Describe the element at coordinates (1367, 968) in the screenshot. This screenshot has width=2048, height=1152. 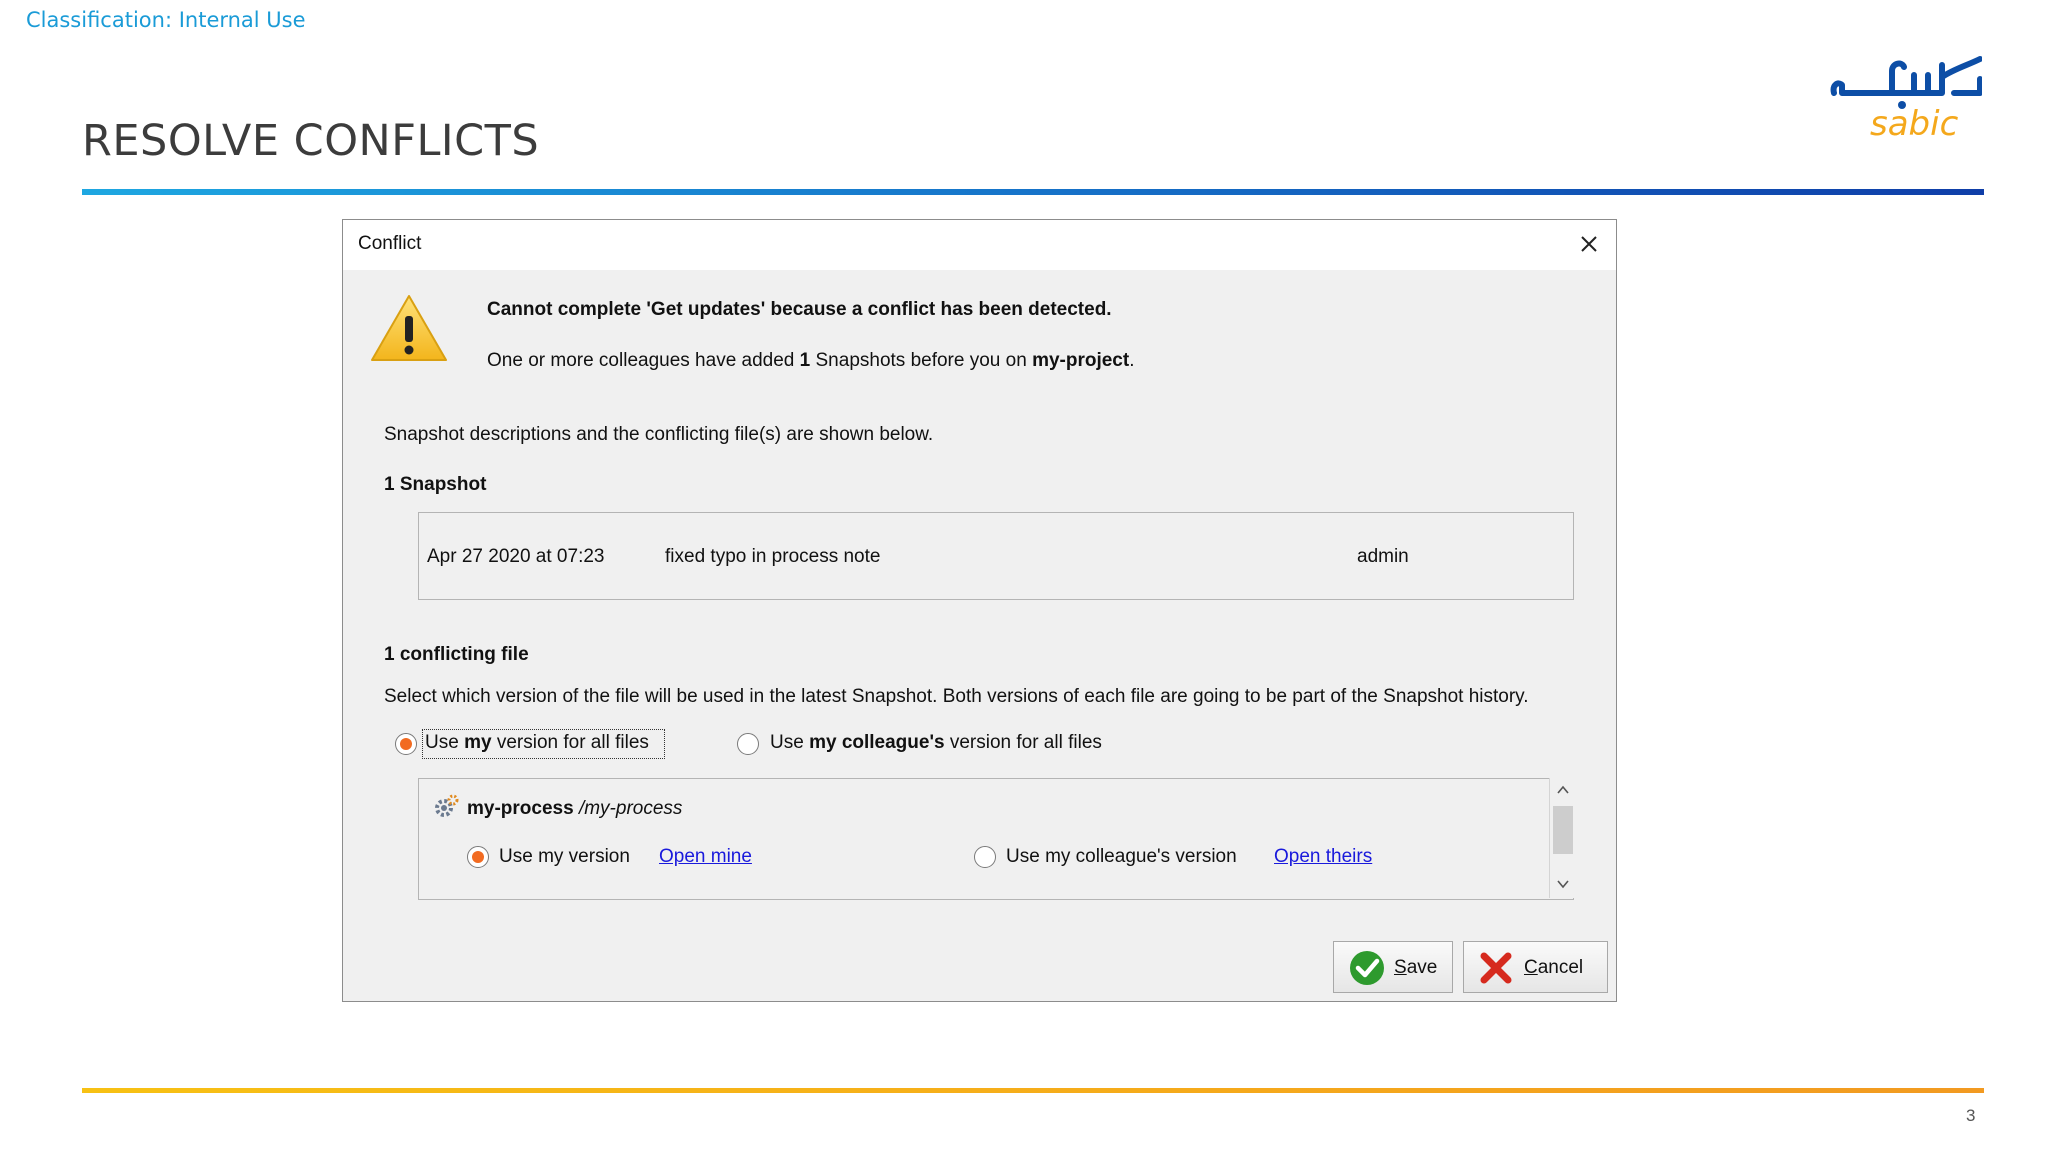
I see `check-icon` at that location.